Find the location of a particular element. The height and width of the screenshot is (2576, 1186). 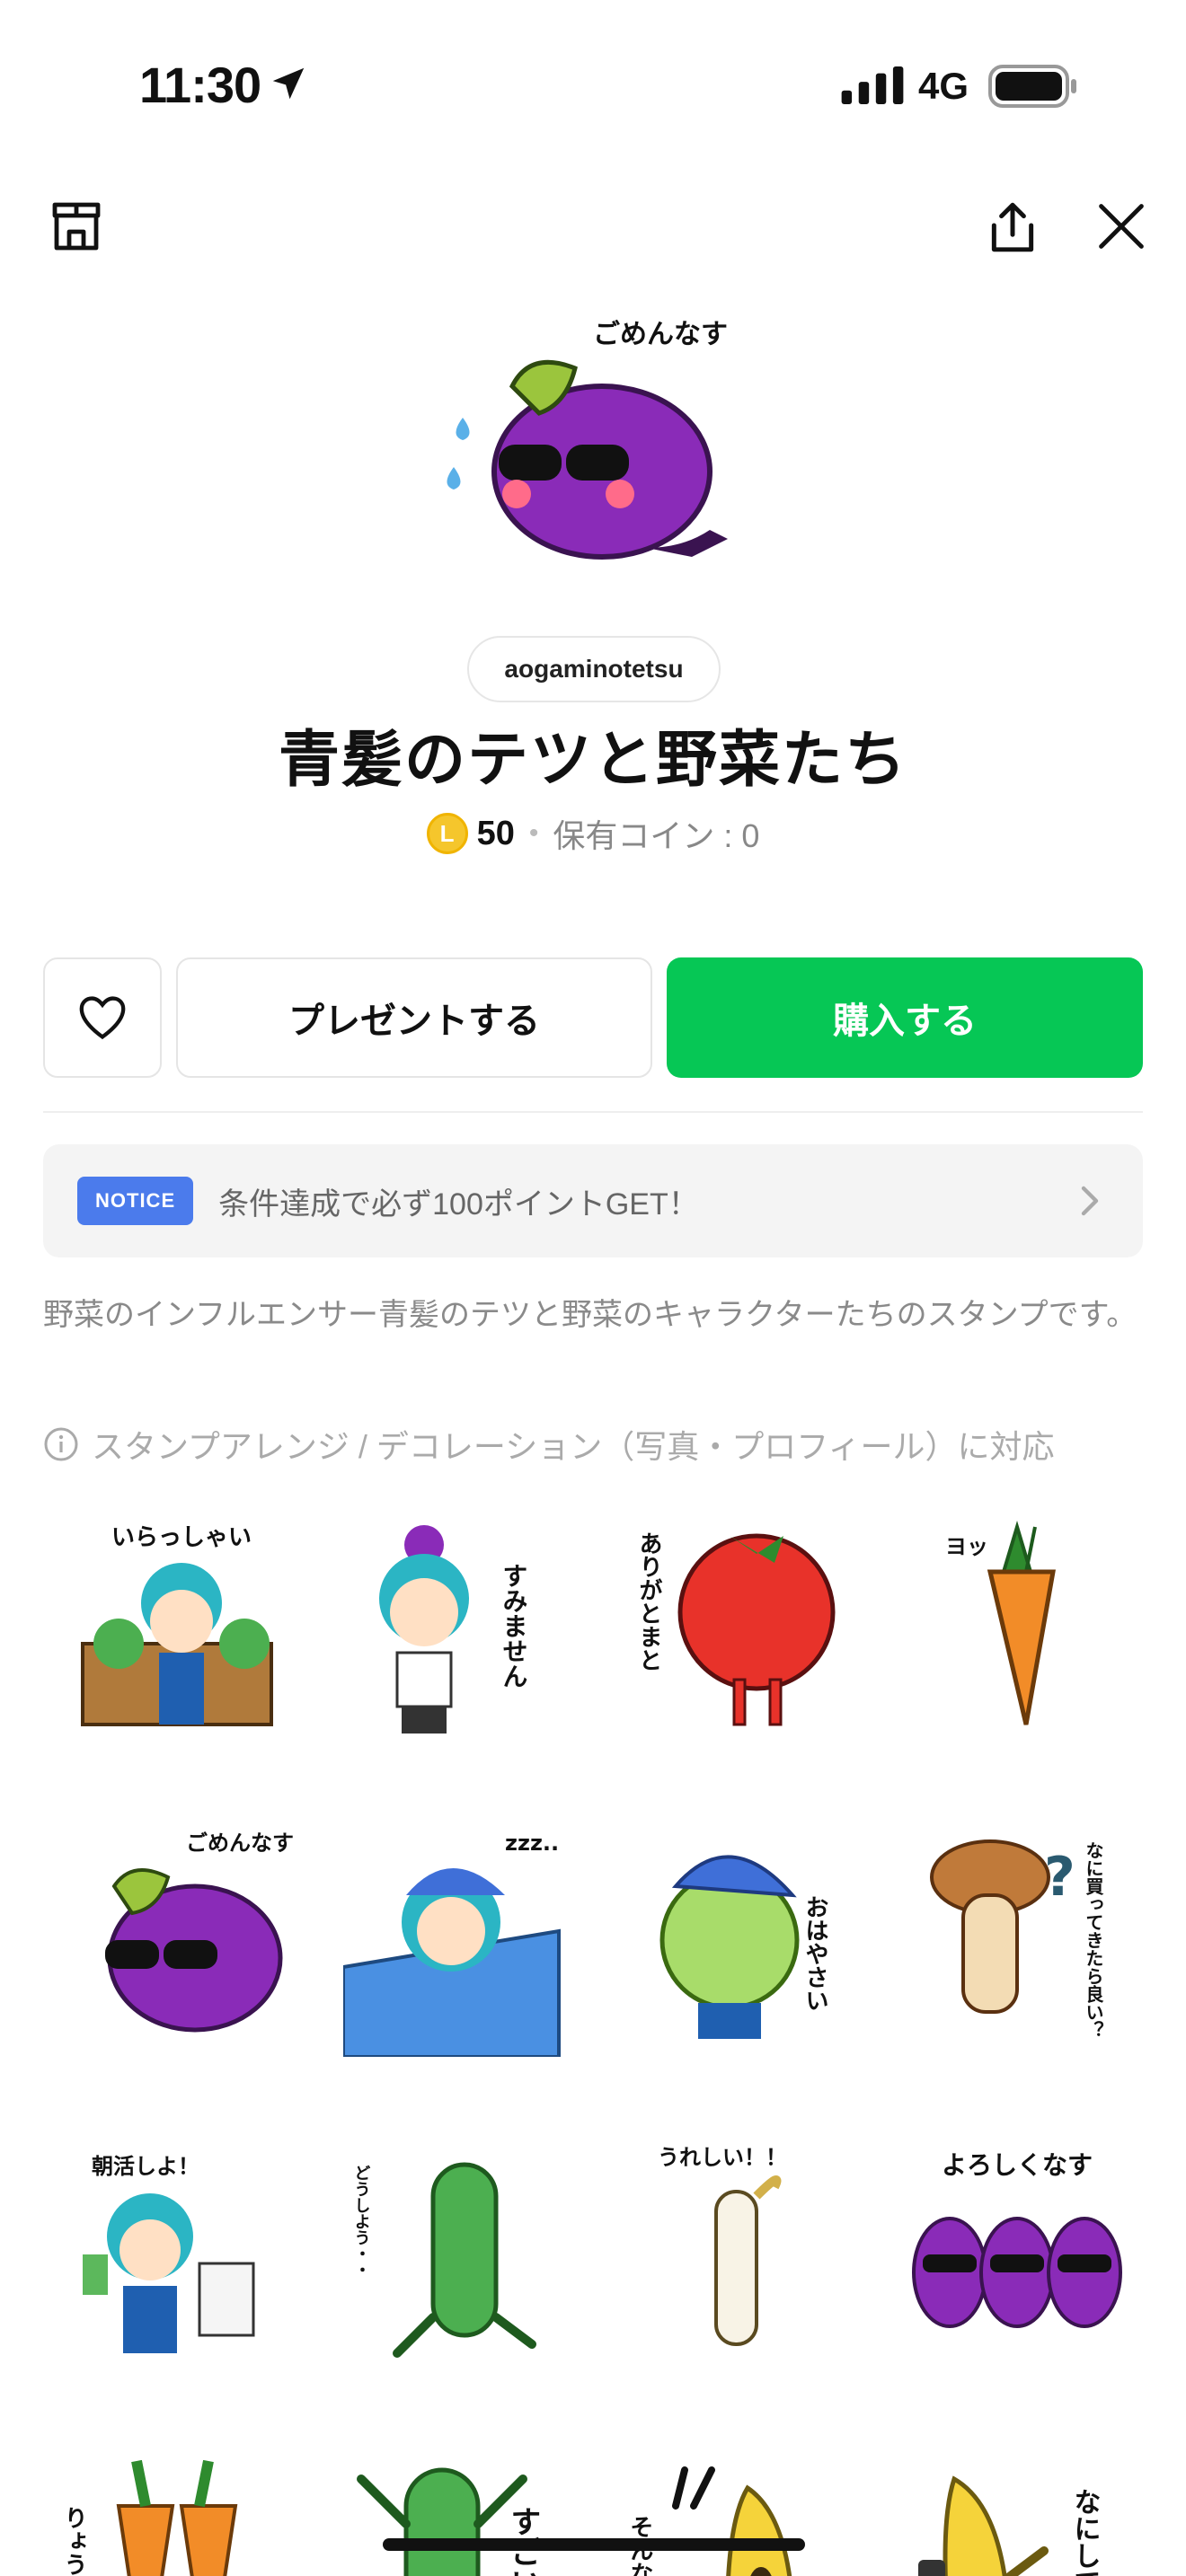

sticker-caption: おはやさい is located at coordinates (814, 1953).